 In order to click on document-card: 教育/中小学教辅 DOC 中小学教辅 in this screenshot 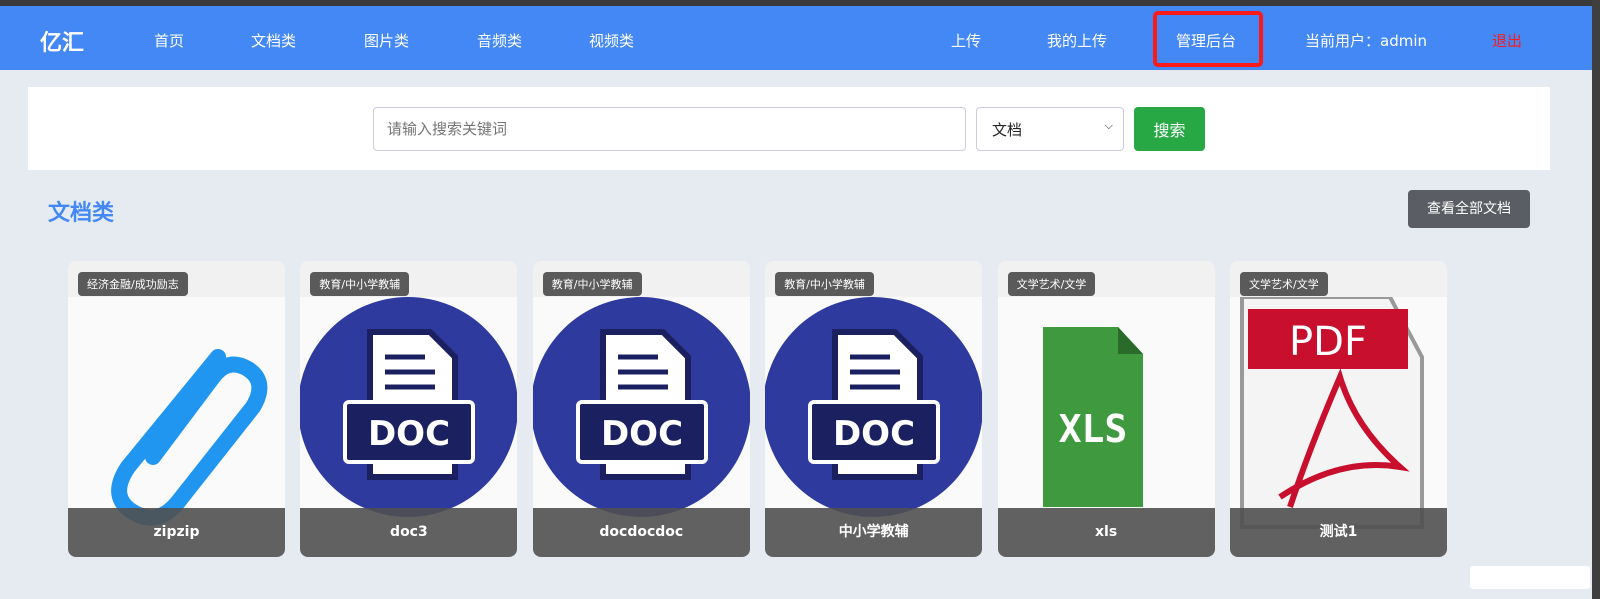, I will do `click(874, 409)`.